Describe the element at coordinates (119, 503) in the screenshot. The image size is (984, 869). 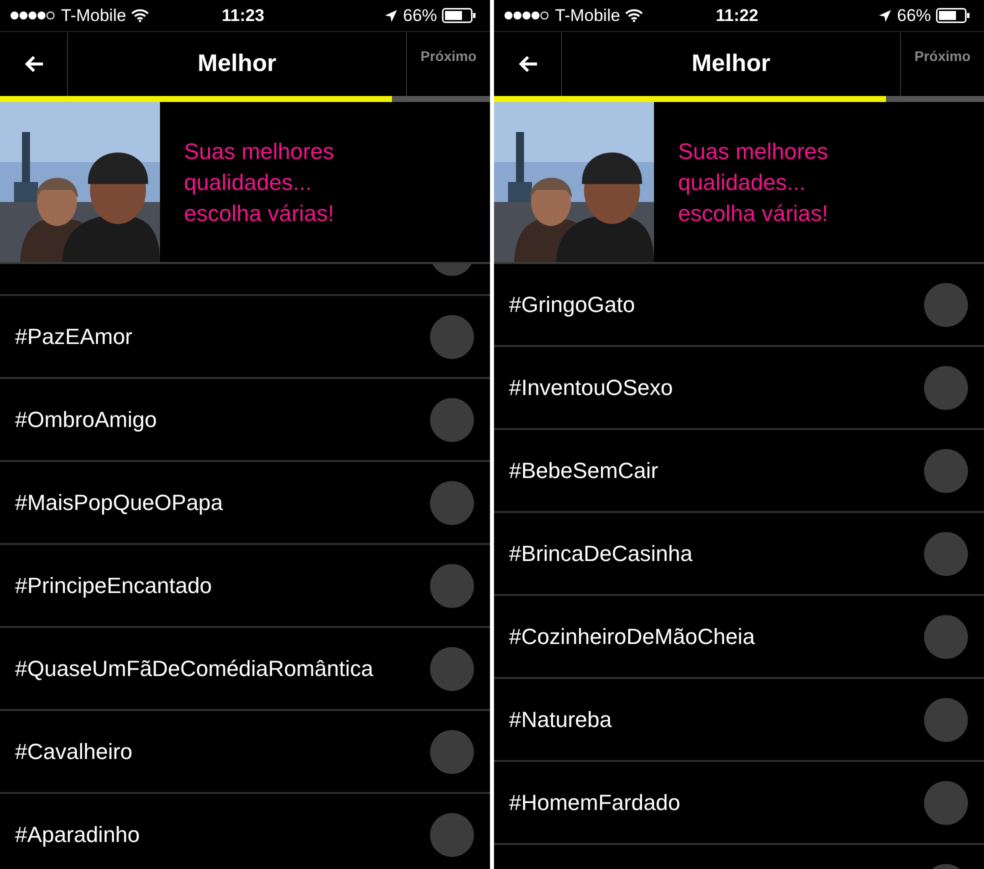
I see `tag-label: #MaisPopQueOPapa` at that location.